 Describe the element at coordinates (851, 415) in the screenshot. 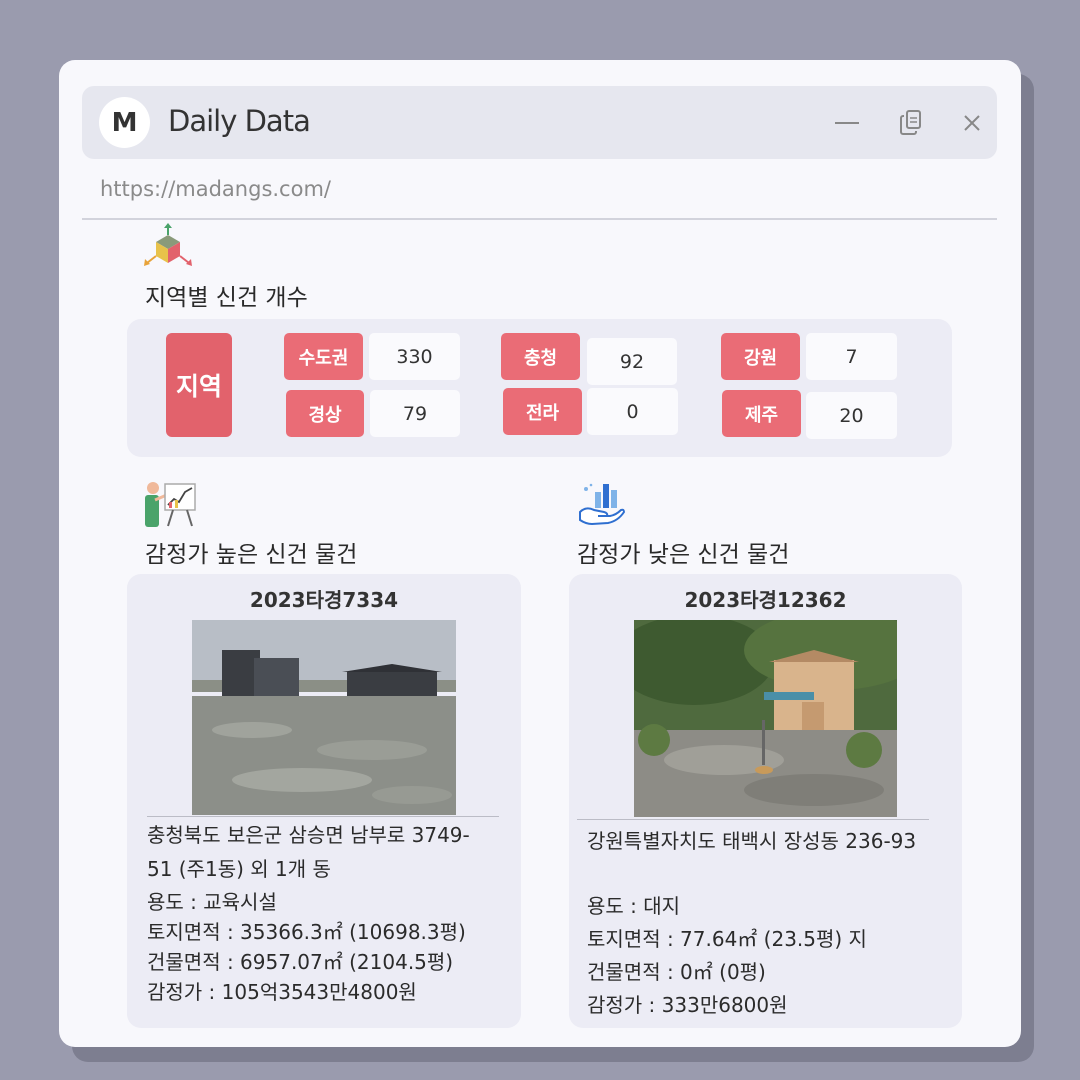

I see `region-count-jeju: 20` at that location.